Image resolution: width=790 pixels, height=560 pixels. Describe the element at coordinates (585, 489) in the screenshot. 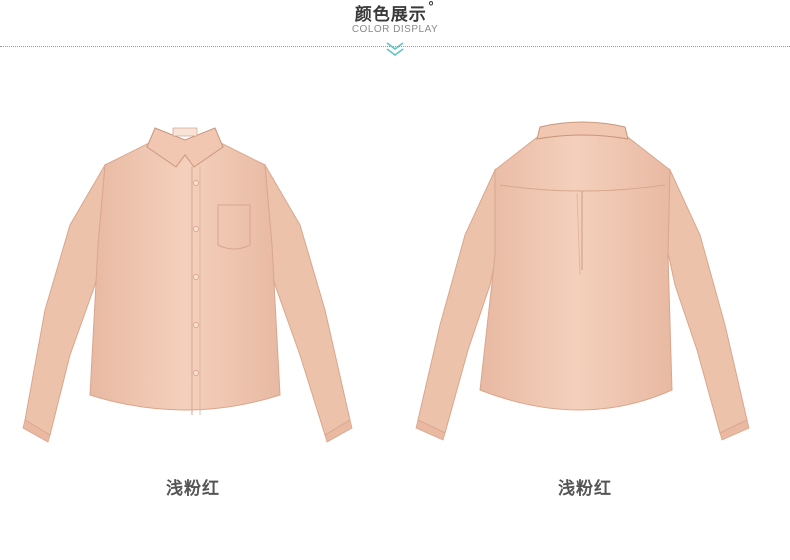

I see `color-label-back: 浅粉红` at that location.